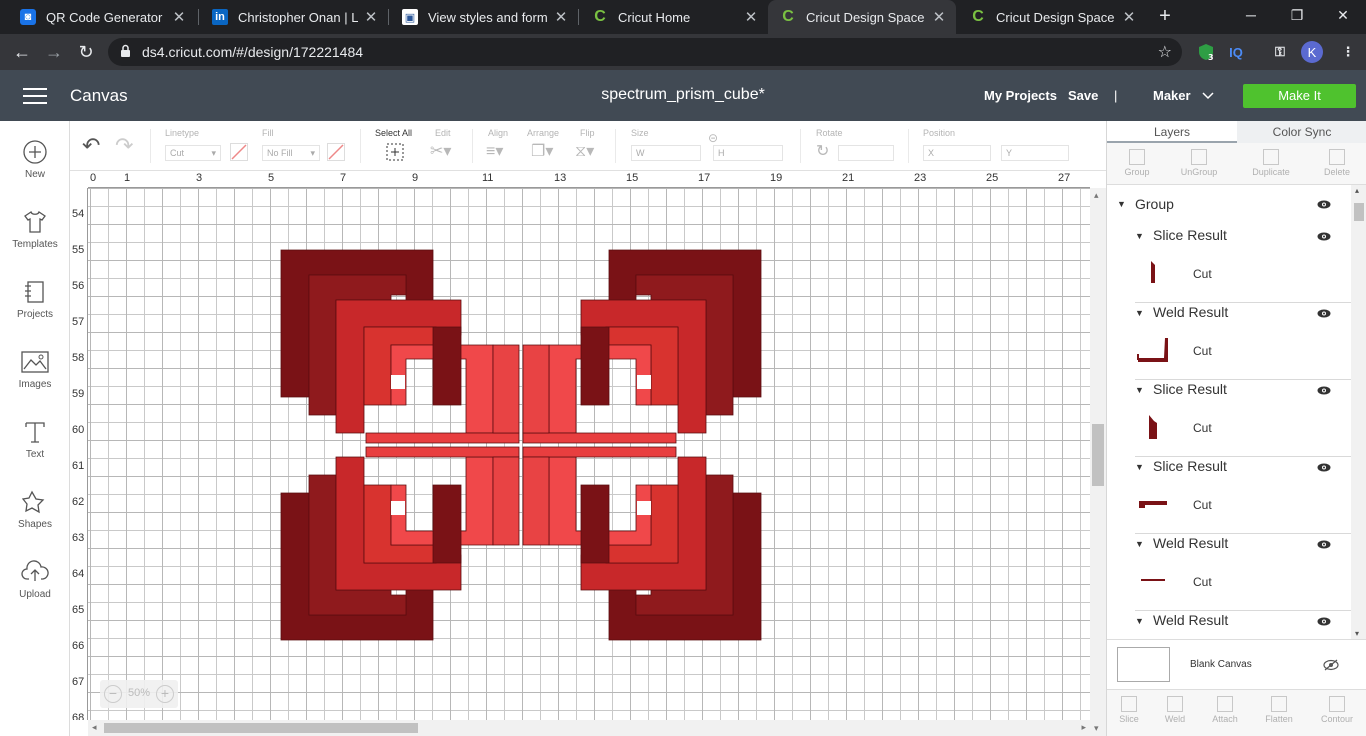 The height and width of the screenshot is (736, 1366). Describe the element at coordinates (1348, 52) in the screenshot. I see `menu-dots-icon: ⋮` at that location.